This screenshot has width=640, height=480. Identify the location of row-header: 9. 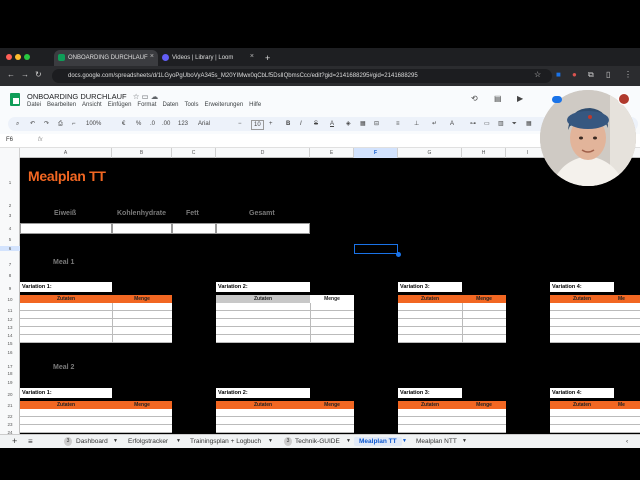
(10, 288).